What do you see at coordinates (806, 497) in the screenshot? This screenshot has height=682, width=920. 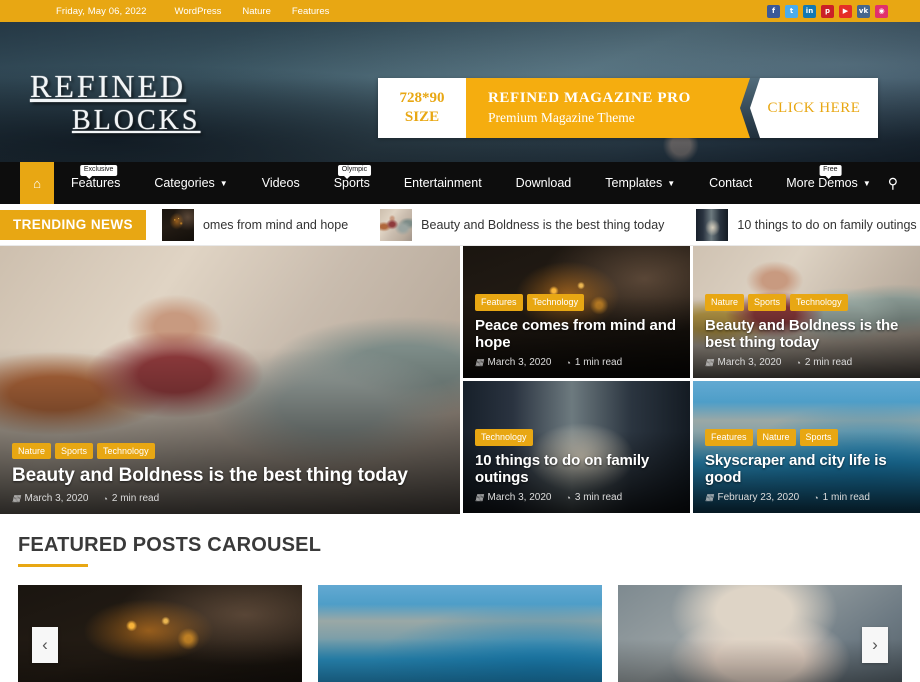 I see `featured-card-meta: ▦ February 23, 2020 ◔ 1 min read` at bounding box center [806, 497].